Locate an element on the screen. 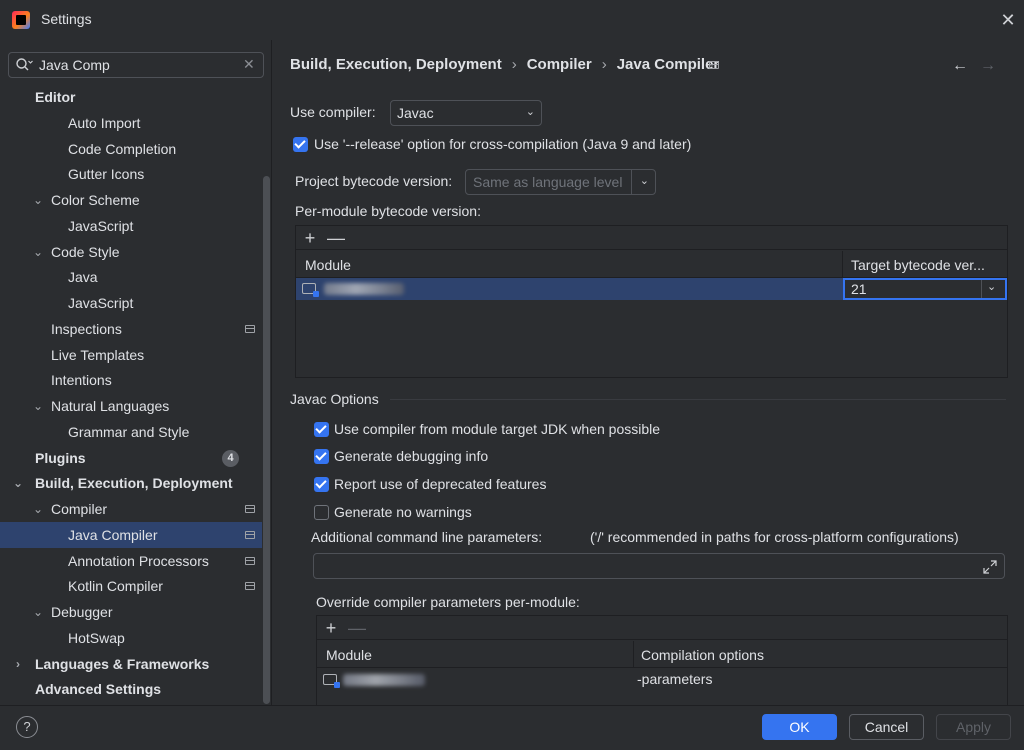 The width and height of the screenshot is (1024, 750). sidebar-item-auto-import: Auto Import is located at coordinates (131, 123).